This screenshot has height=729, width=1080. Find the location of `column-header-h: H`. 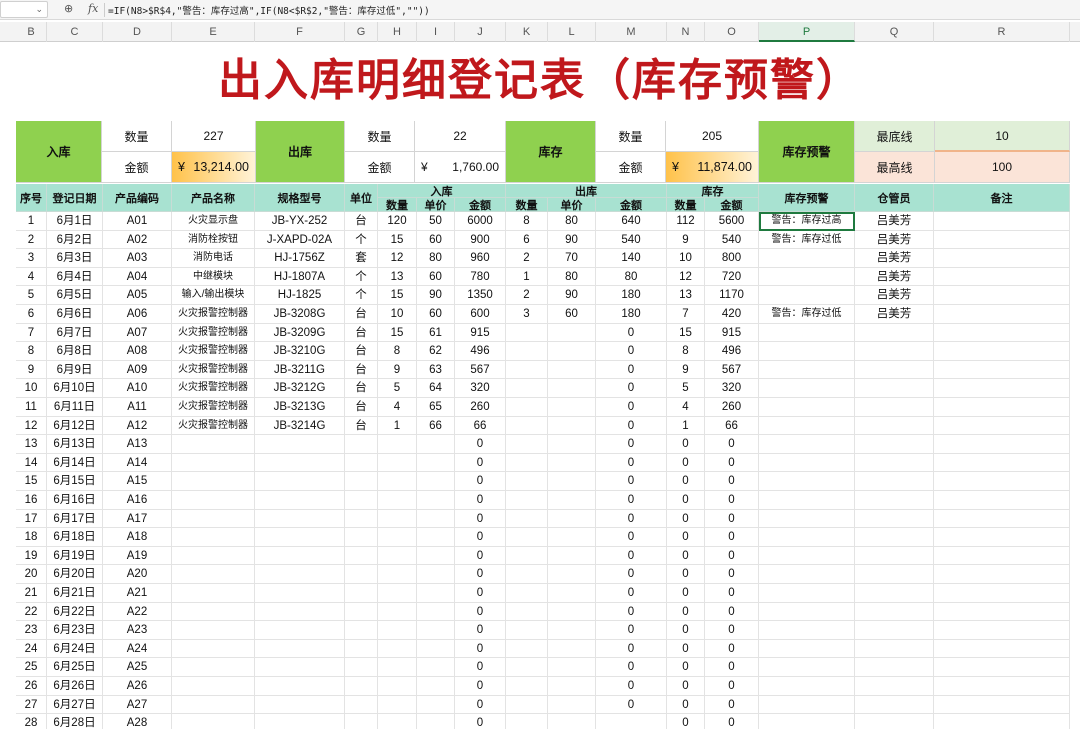

column-header-h: H is located at coordinates (397, 32).